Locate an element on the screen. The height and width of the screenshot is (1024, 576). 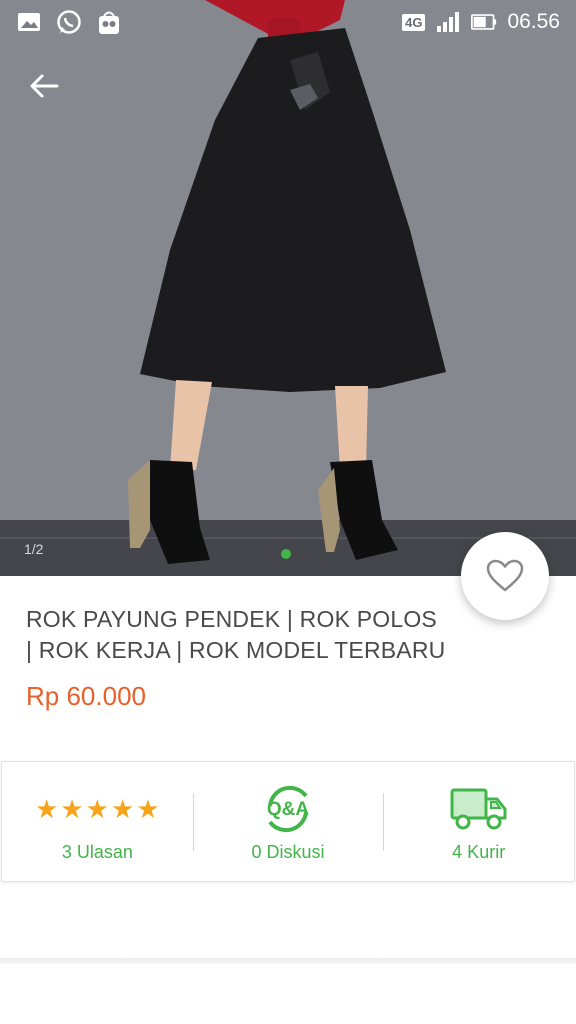
courier-label: 4 Kurir is located at coordinates (479, 852).